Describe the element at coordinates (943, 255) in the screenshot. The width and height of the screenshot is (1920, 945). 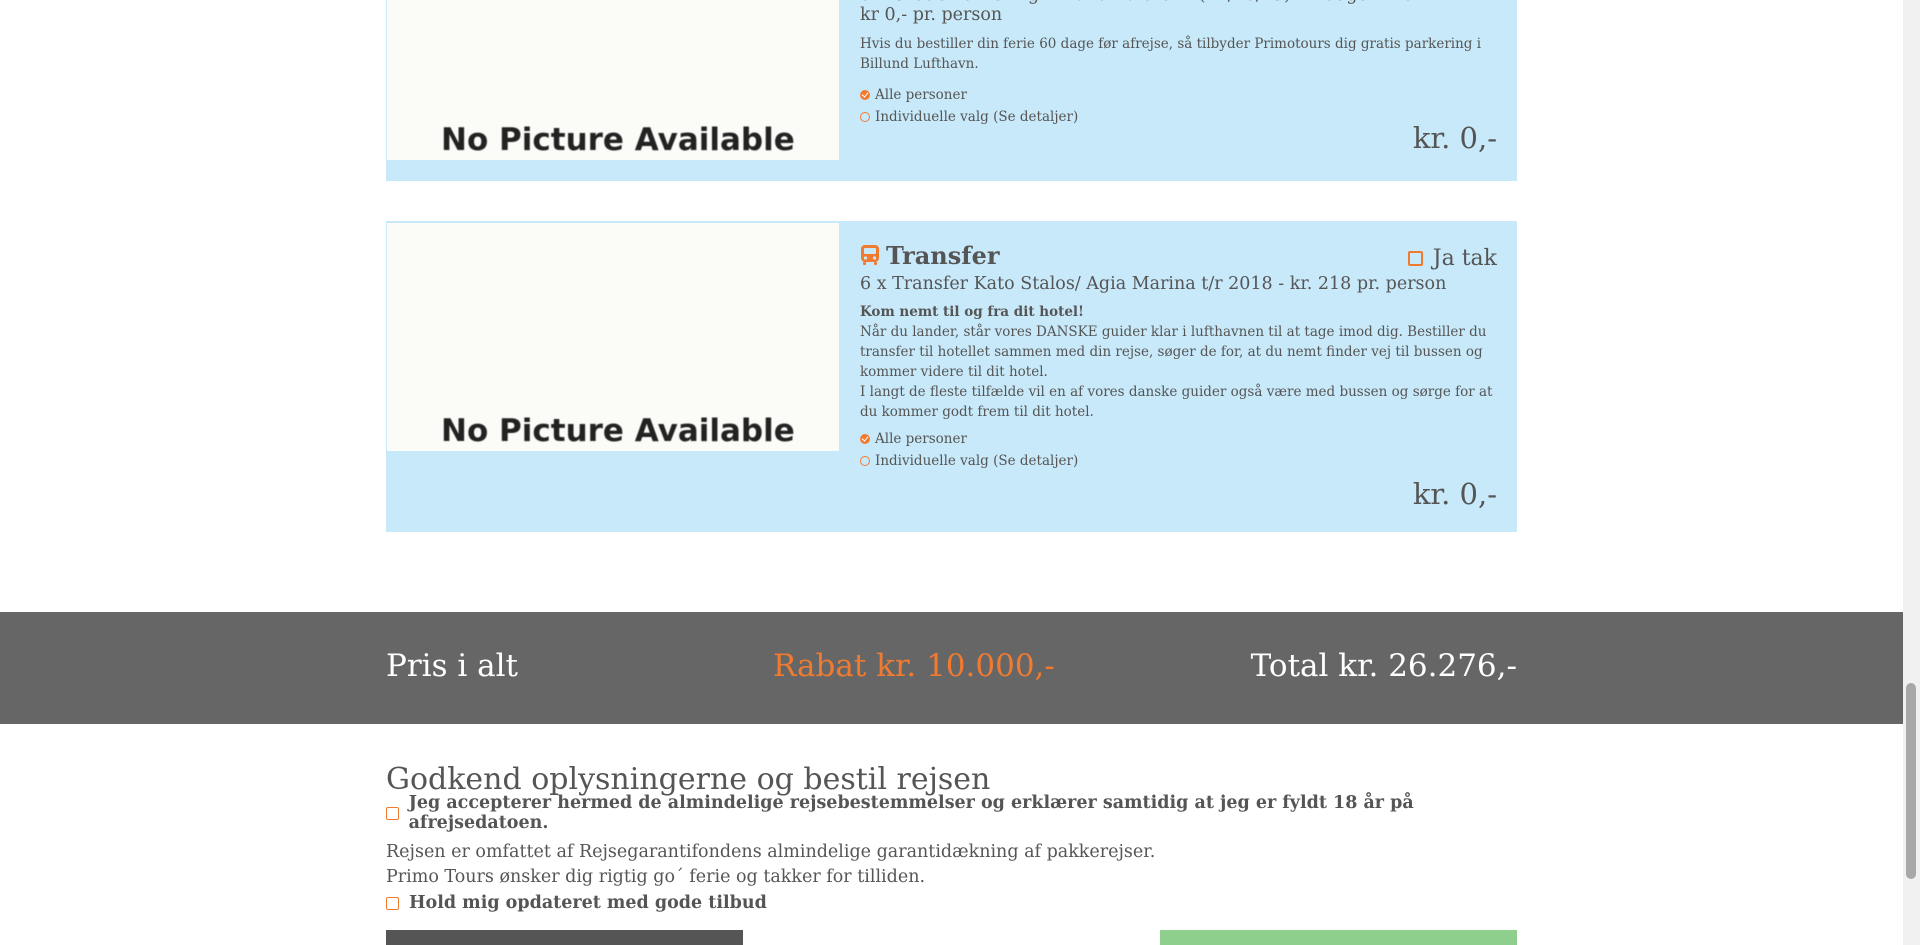
I see `addon-title: Transfer` at that location.